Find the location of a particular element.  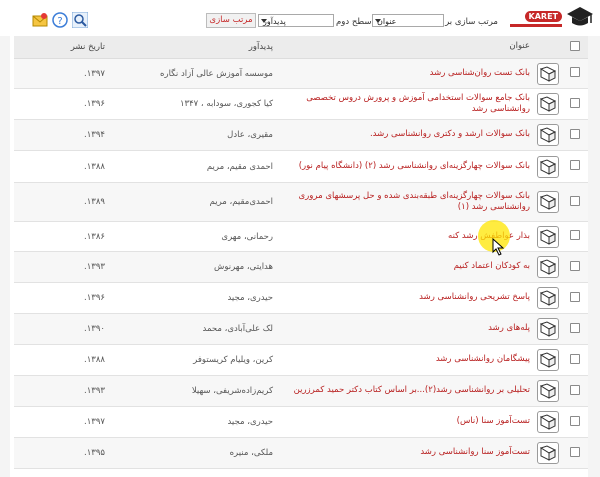

book-author: ملکی، منیره is located at coordinates (202, 453).